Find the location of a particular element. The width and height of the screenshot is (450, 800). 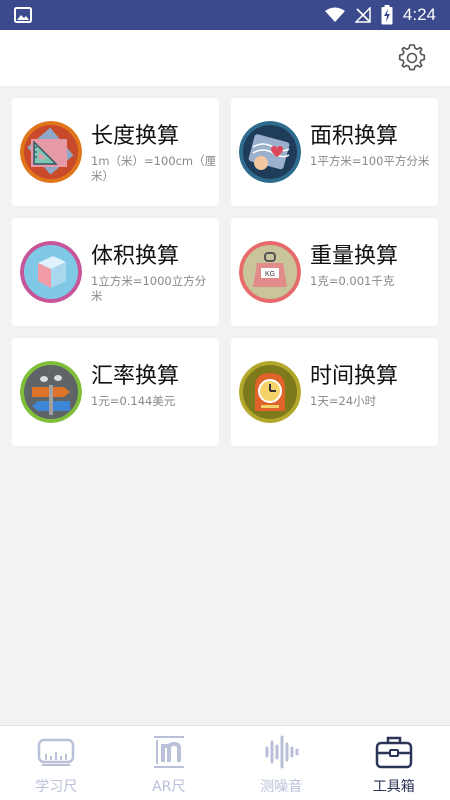

card-title: 体积换算 is located at coordinates (135, 256).